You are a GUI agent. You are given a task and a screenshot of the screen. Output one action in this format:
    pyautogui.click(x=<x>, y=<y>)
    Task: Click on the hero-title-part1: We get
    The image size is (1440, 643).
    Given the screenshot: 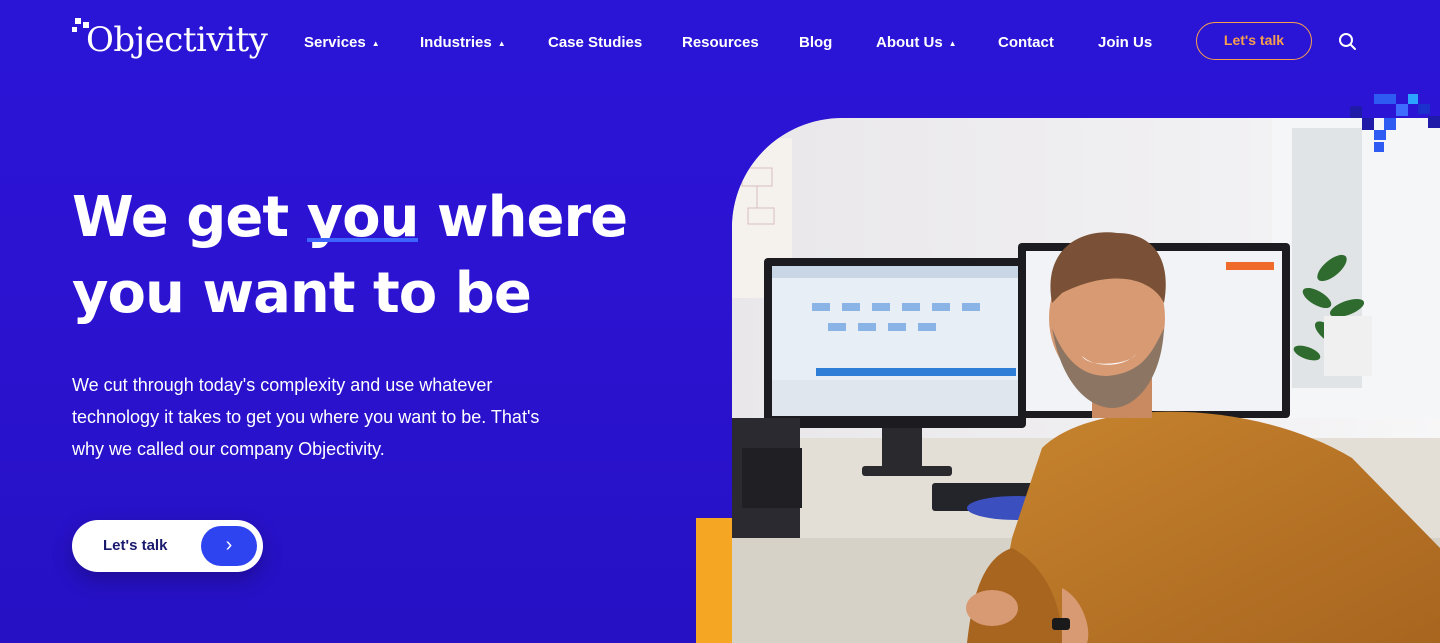 What is the action you would take?
    pyautogui.click(x=189, y=217)
    